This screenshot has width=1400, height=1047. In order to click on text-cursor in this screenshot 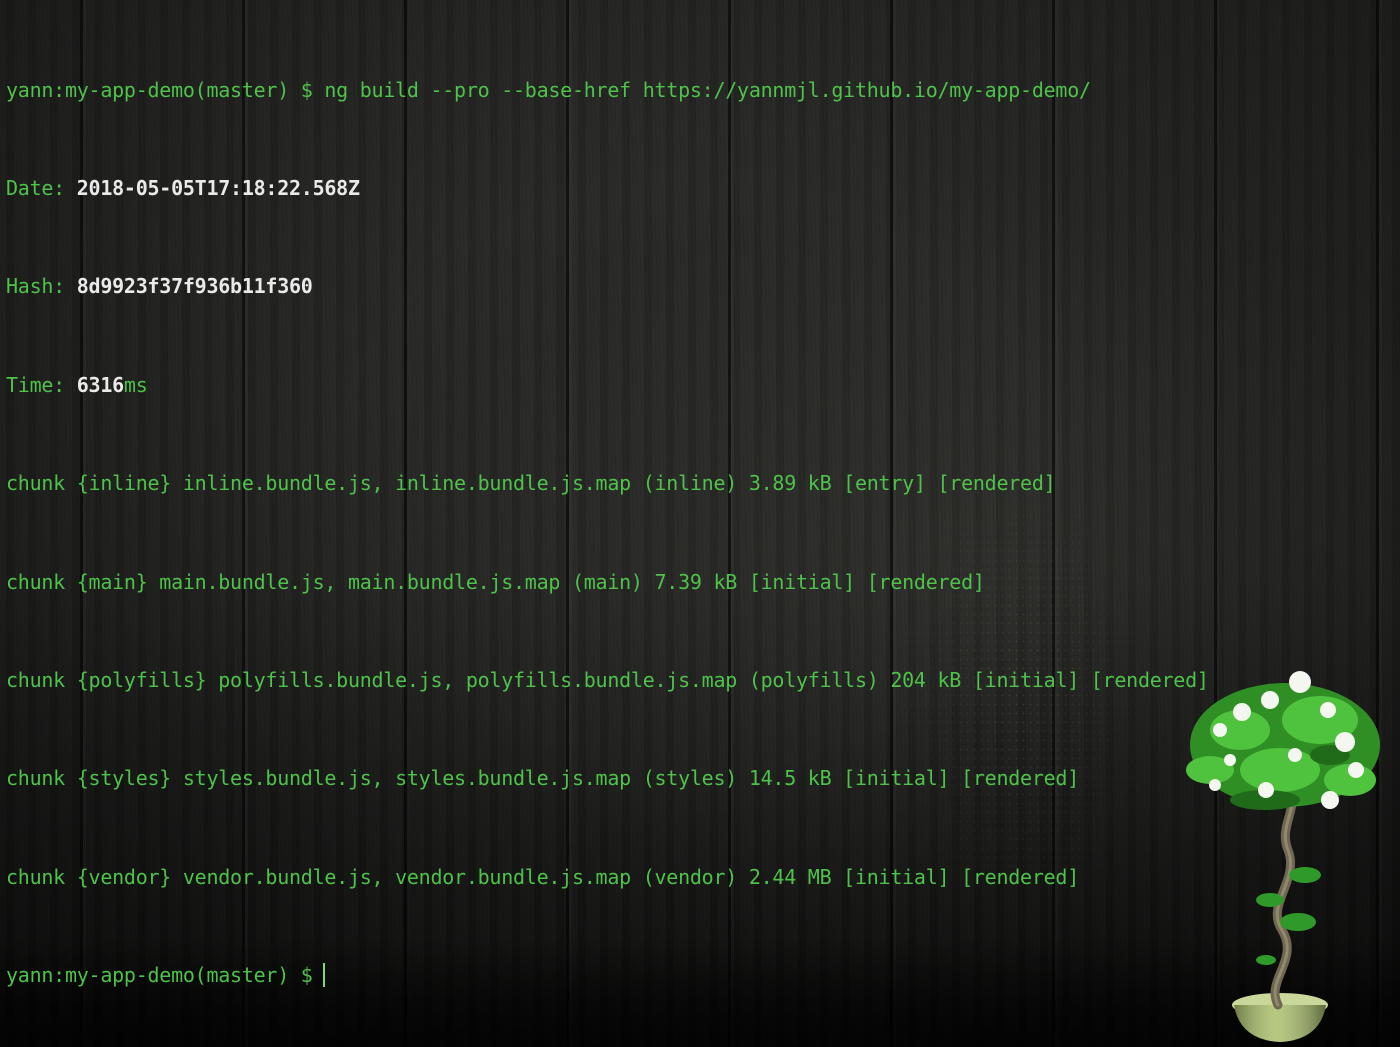, I will do `click(323, 975)`.